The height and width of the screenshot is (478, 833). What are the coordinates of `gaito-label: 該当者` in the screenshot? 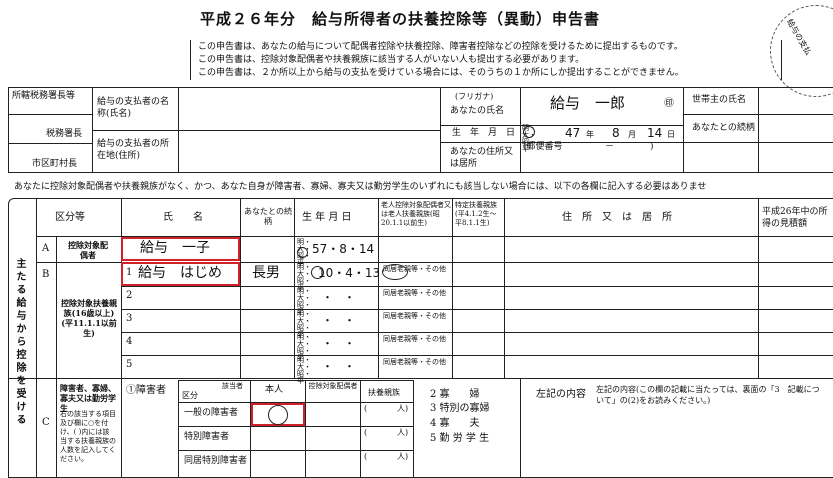 It's located at (232, 386).